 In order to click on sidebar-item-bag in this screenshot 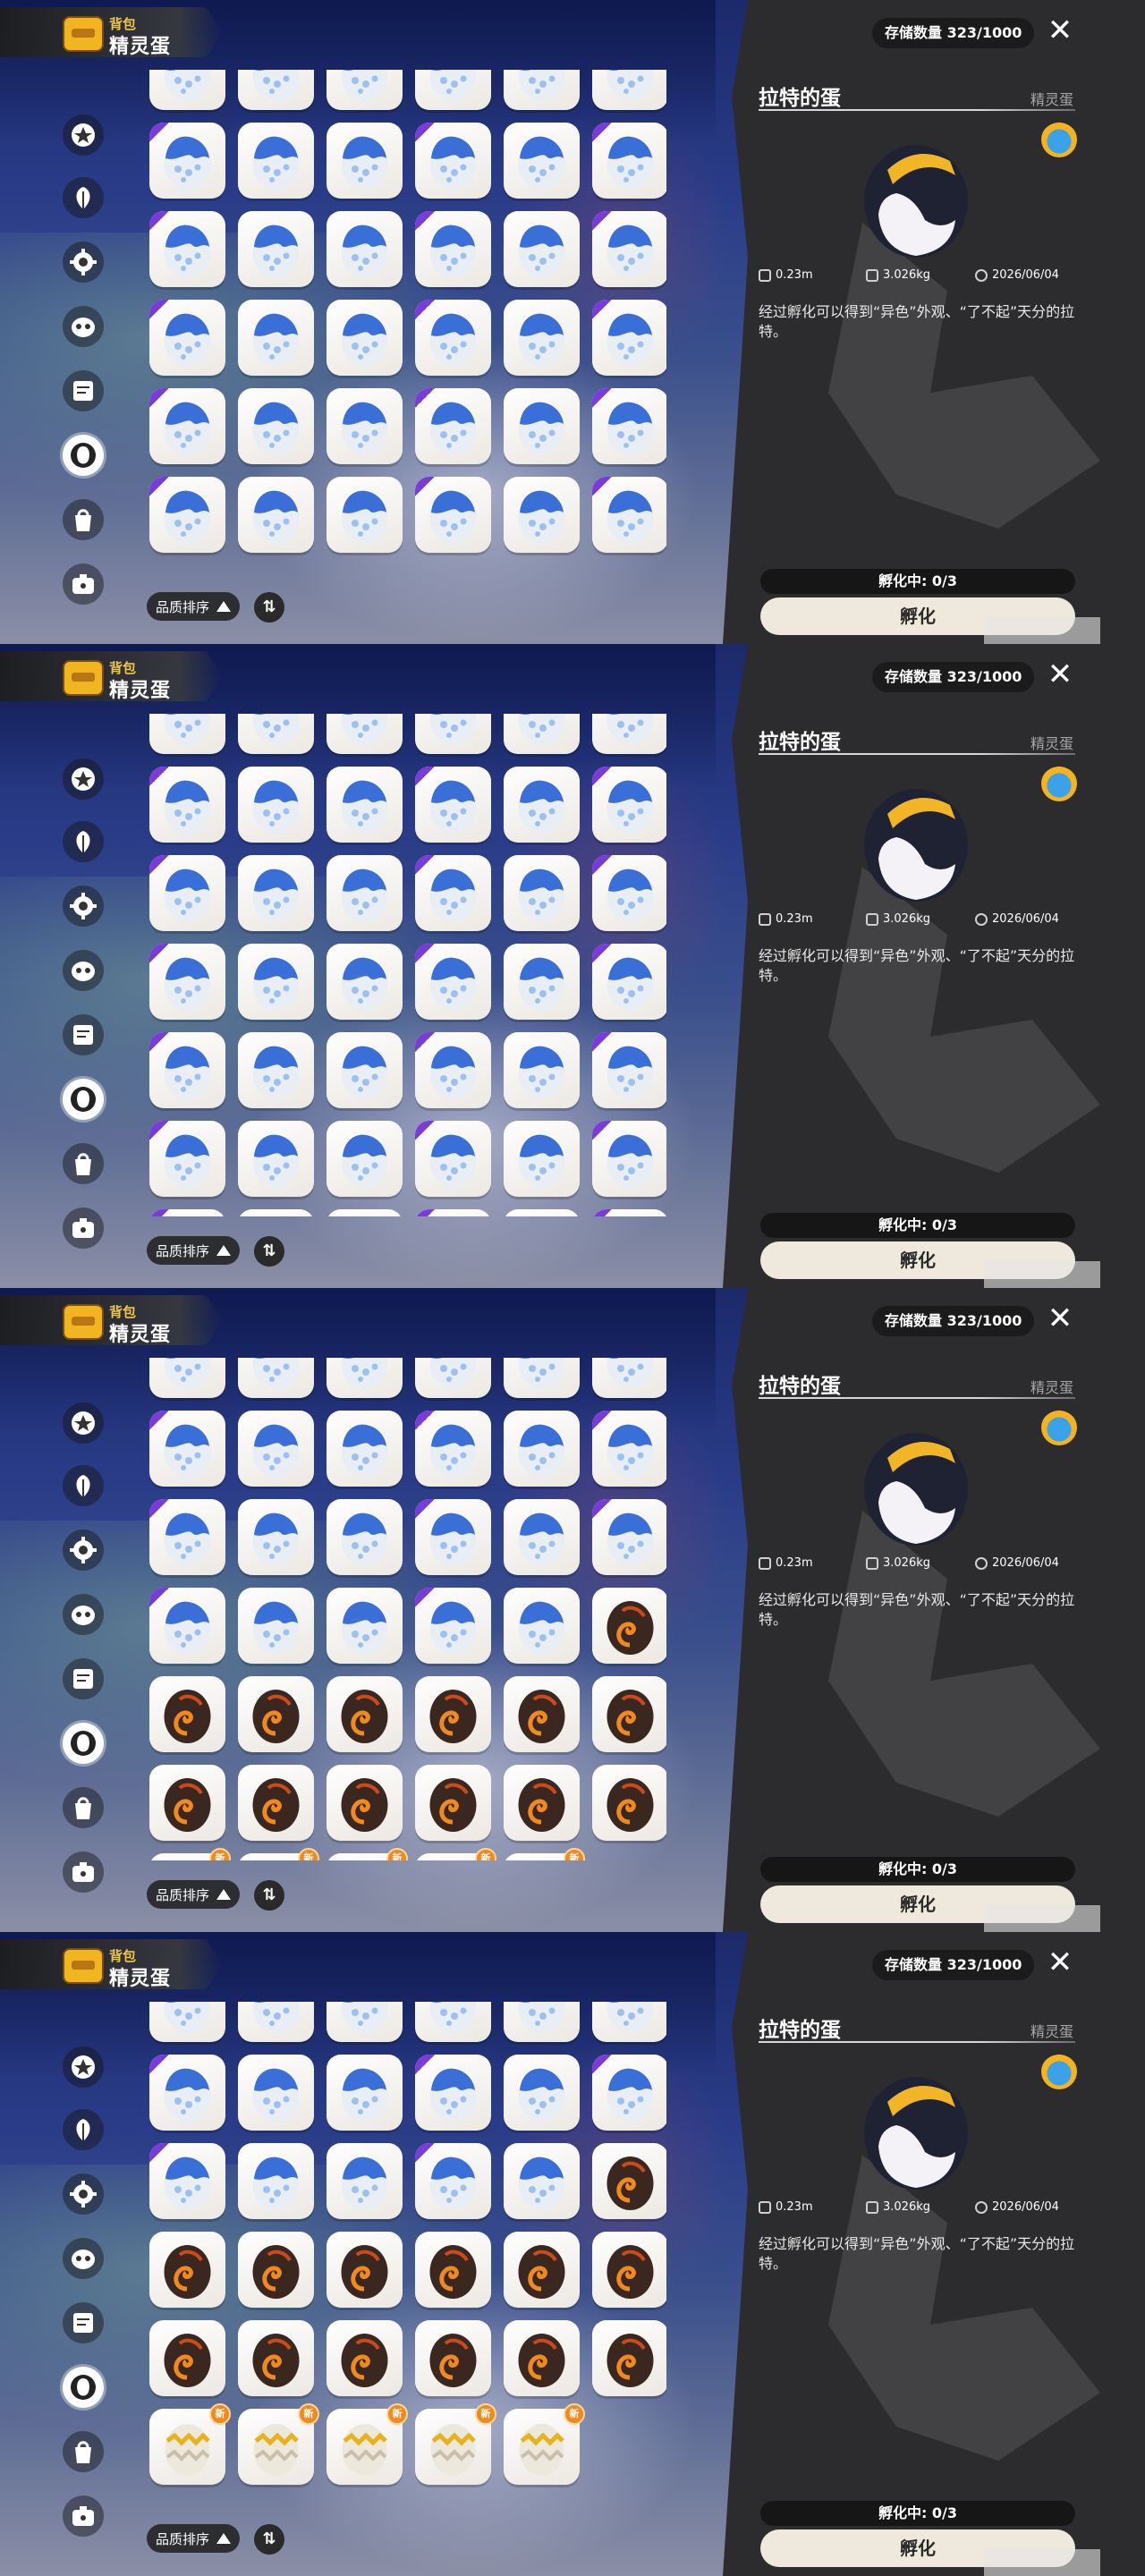, I will do `click(83, 1807)`.